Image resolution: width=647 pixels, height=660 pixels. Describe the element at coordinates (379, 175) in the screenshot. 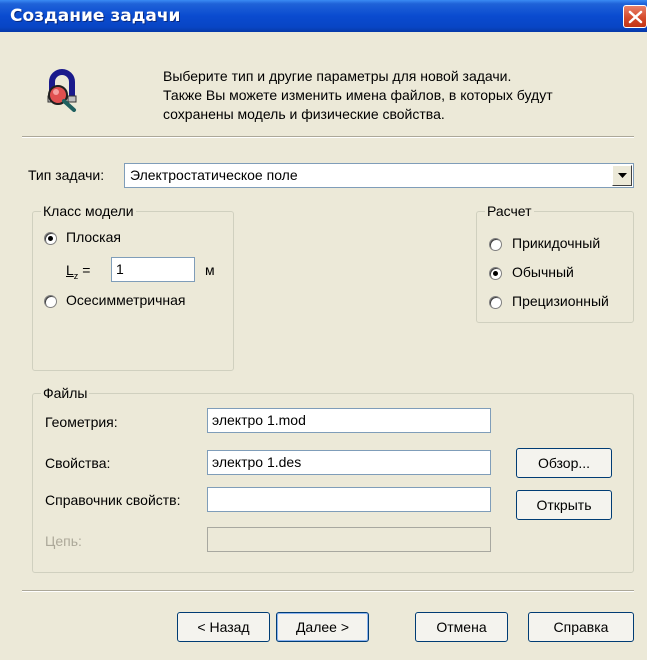

I see `task-type-select: Электростатическое поле` at that location.